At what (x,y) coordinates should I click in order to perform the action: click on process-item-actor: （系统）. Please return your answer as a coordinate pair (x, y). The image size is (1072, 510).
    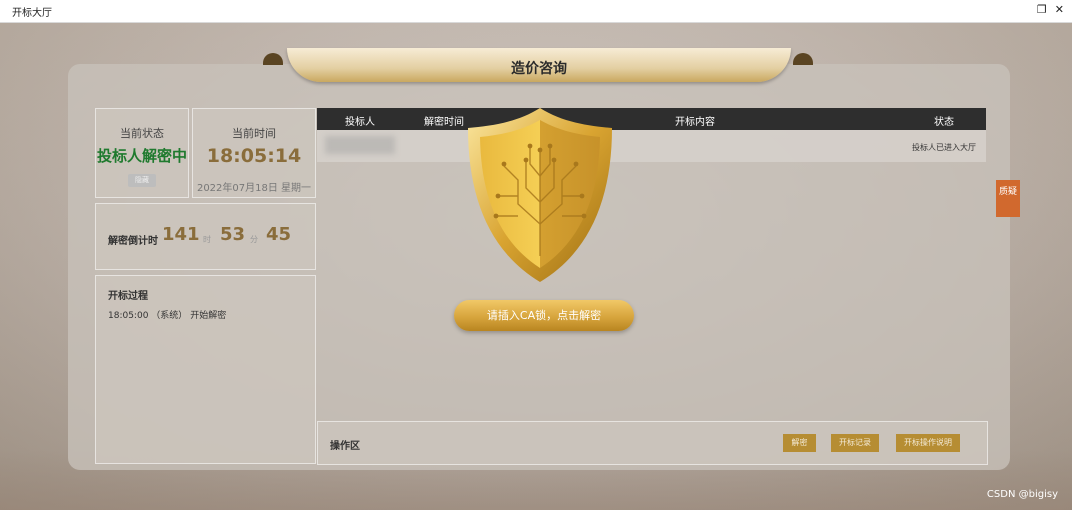
    Looking at the image, I should click on (169, 316).